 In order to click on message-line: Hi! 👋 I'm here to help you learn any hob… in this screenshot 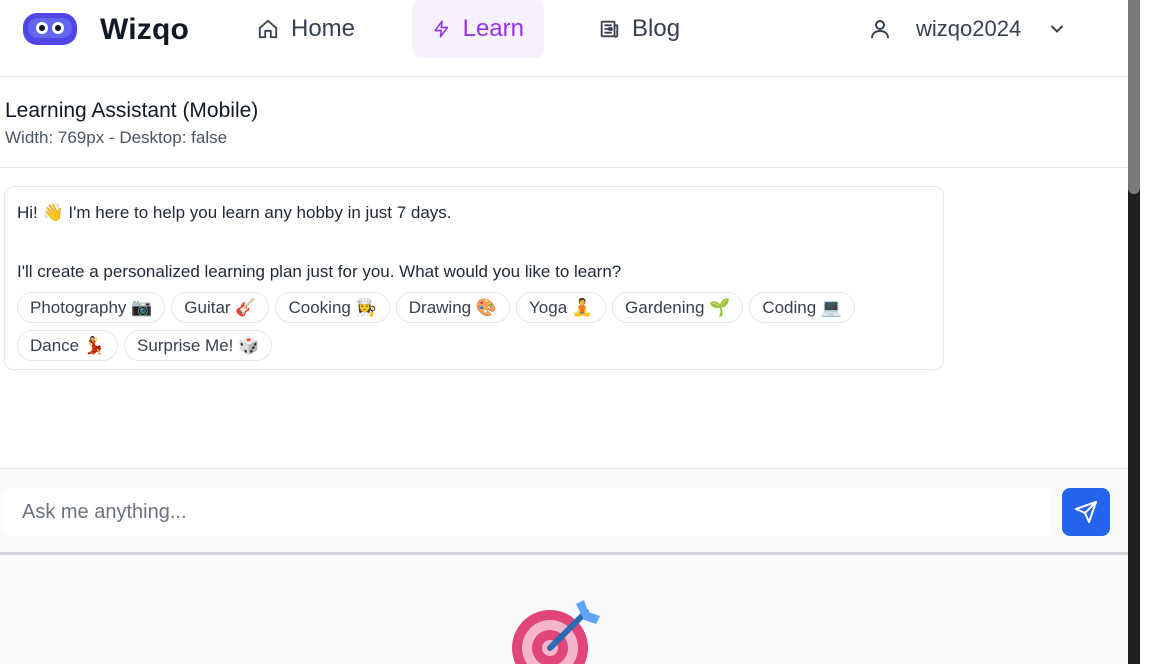, I will do `click(234, 212)`.